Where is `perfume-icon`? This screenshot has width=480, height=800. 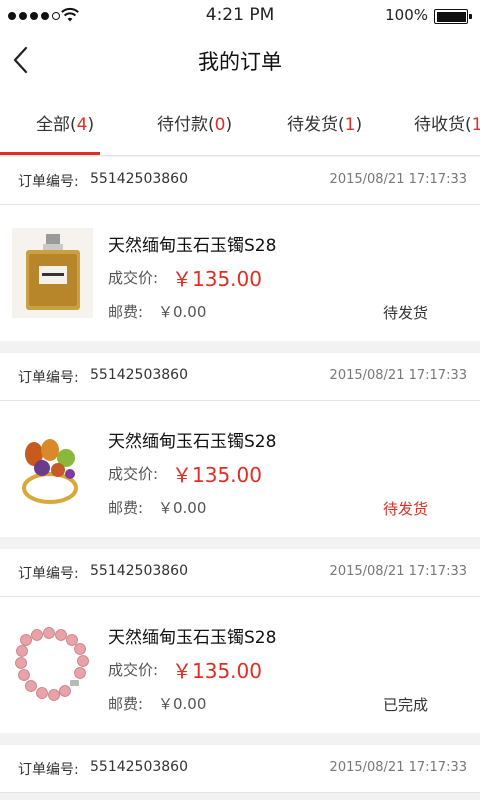
perfume-icon is located at coordinates (52, 273).